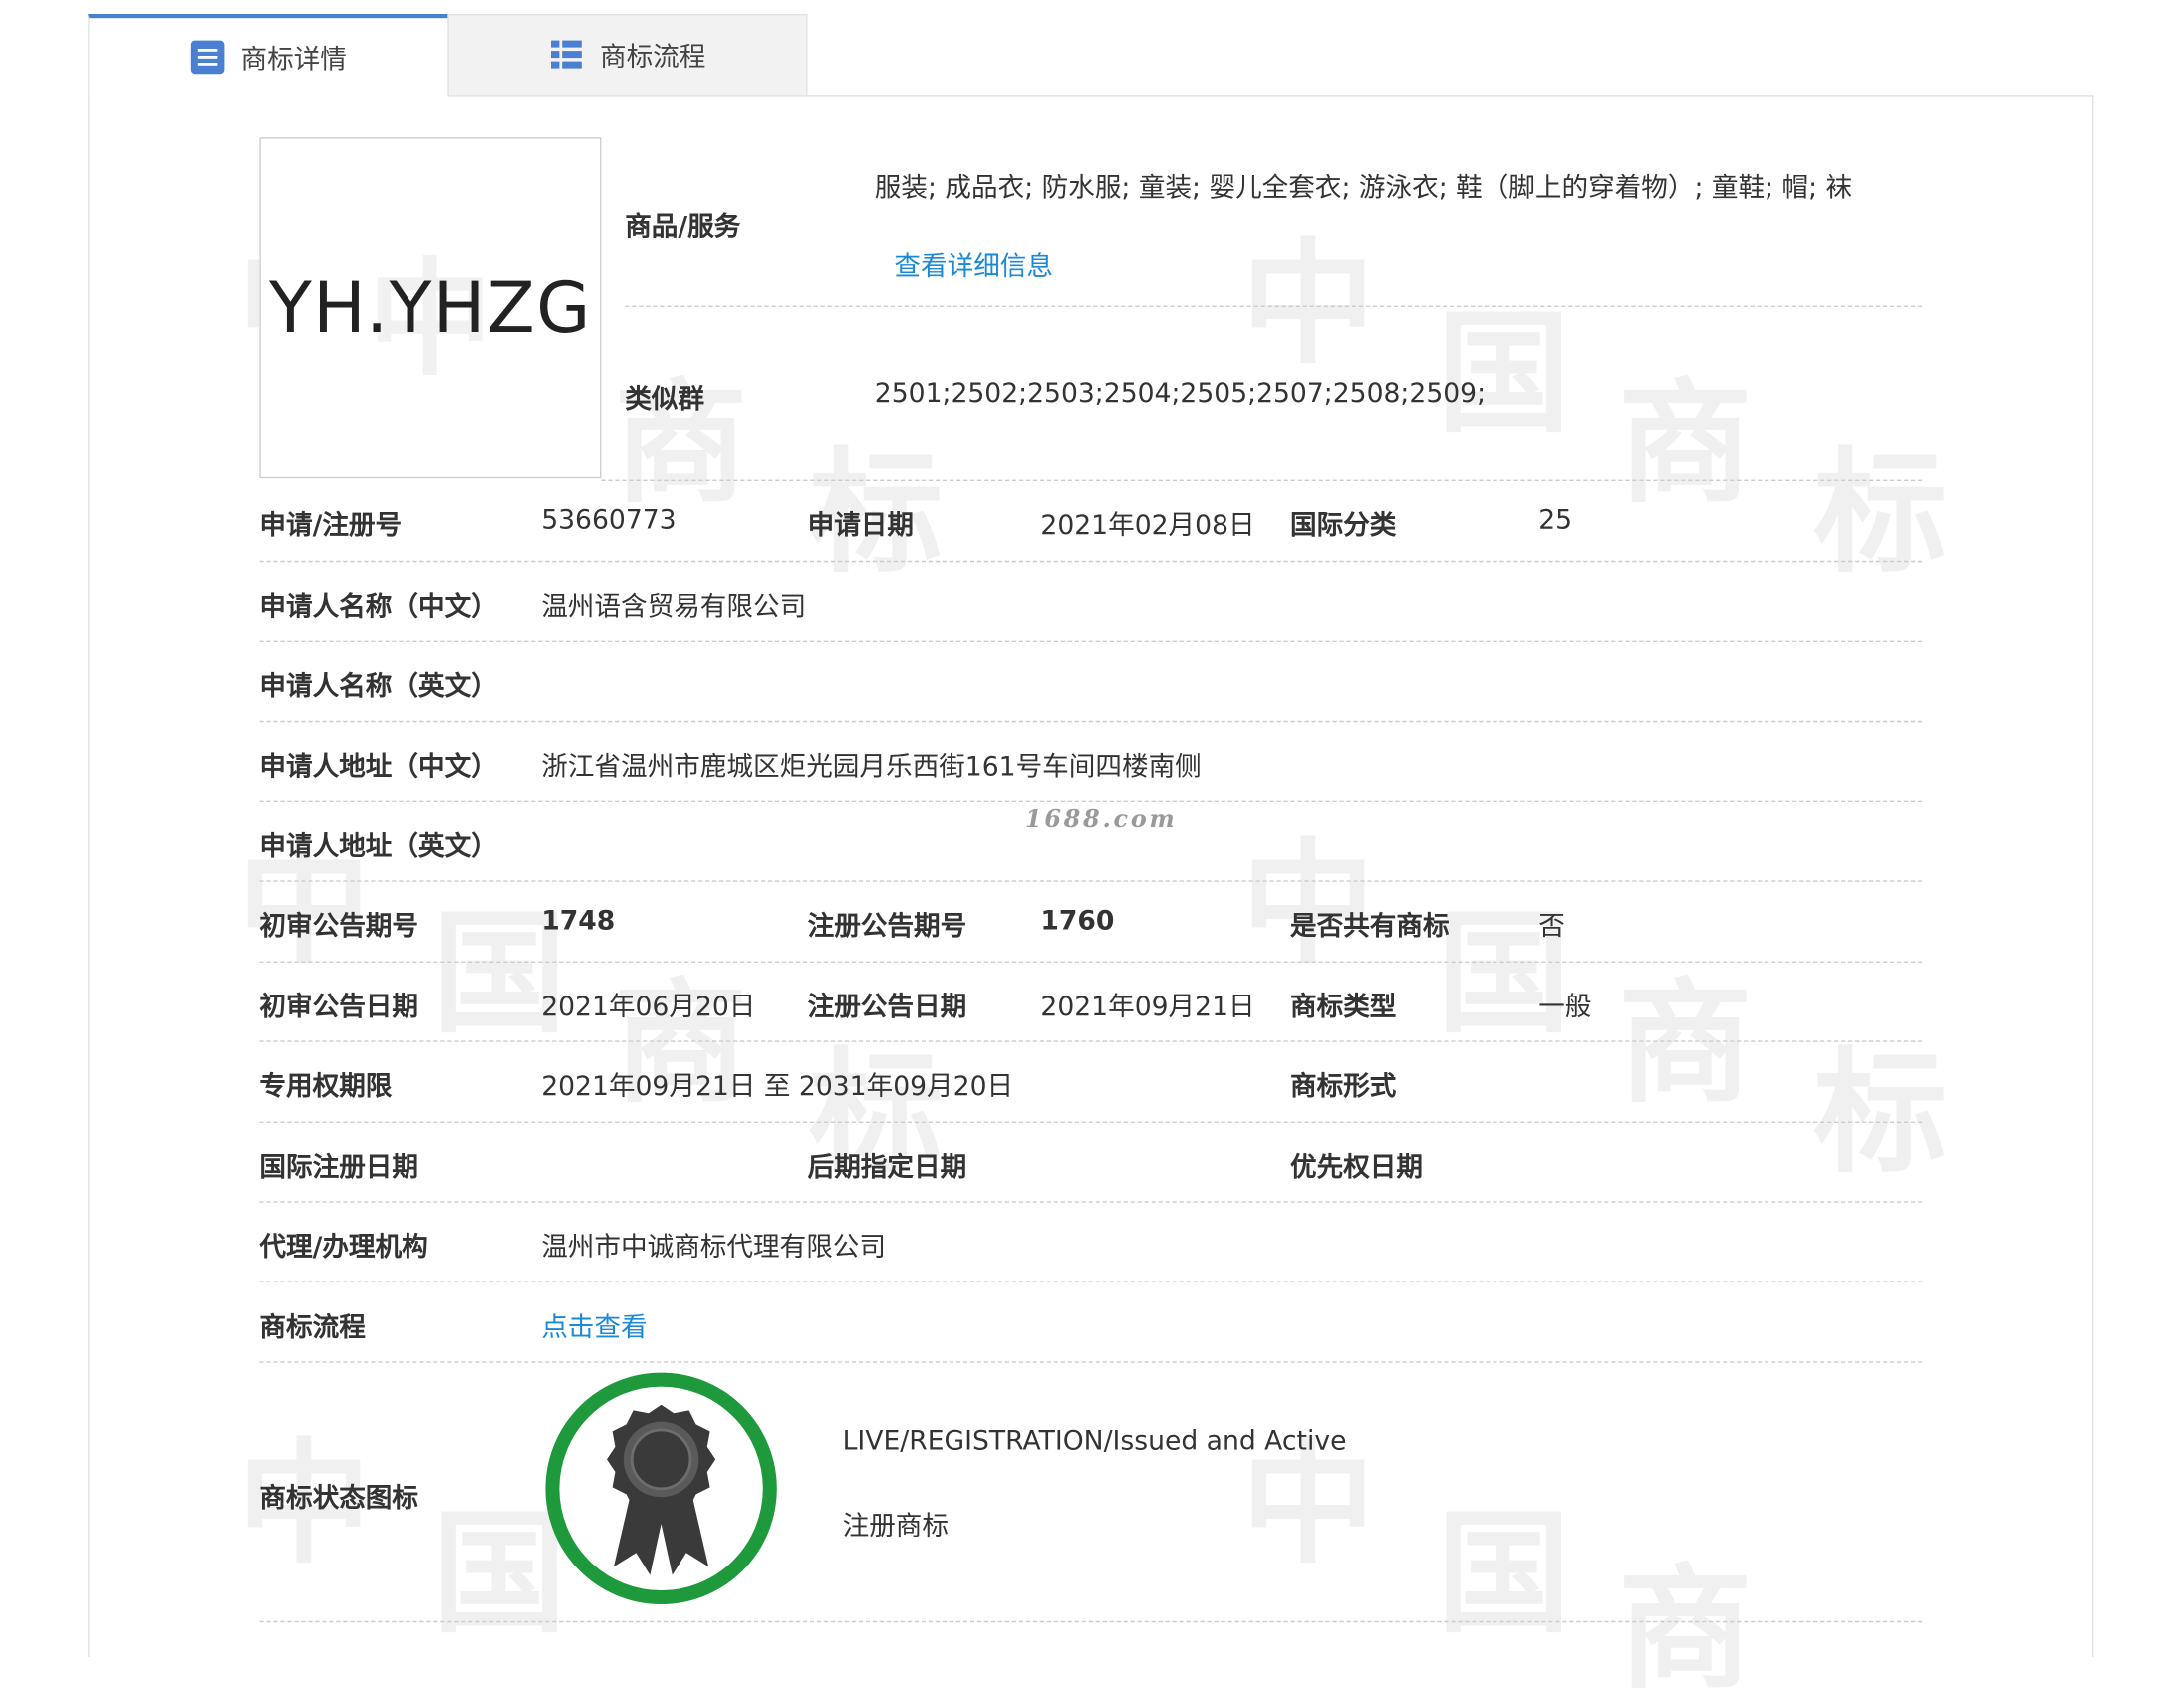 Image resolution: width=2176 pixels, height=1708 pixels. Describe the element at coordinates (1370, 926) in the screenshot. I see `shared-label: 是否共有商标` at that location.